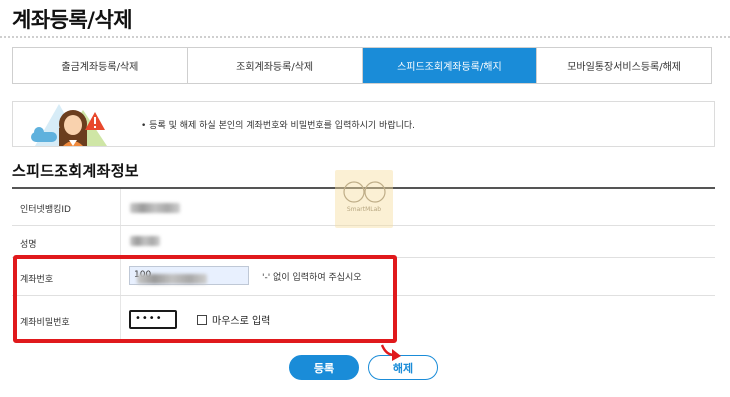 The width and height of the screenshot is (730, 397). I want to click on watermark: SmartMLab, so click(364, 199).